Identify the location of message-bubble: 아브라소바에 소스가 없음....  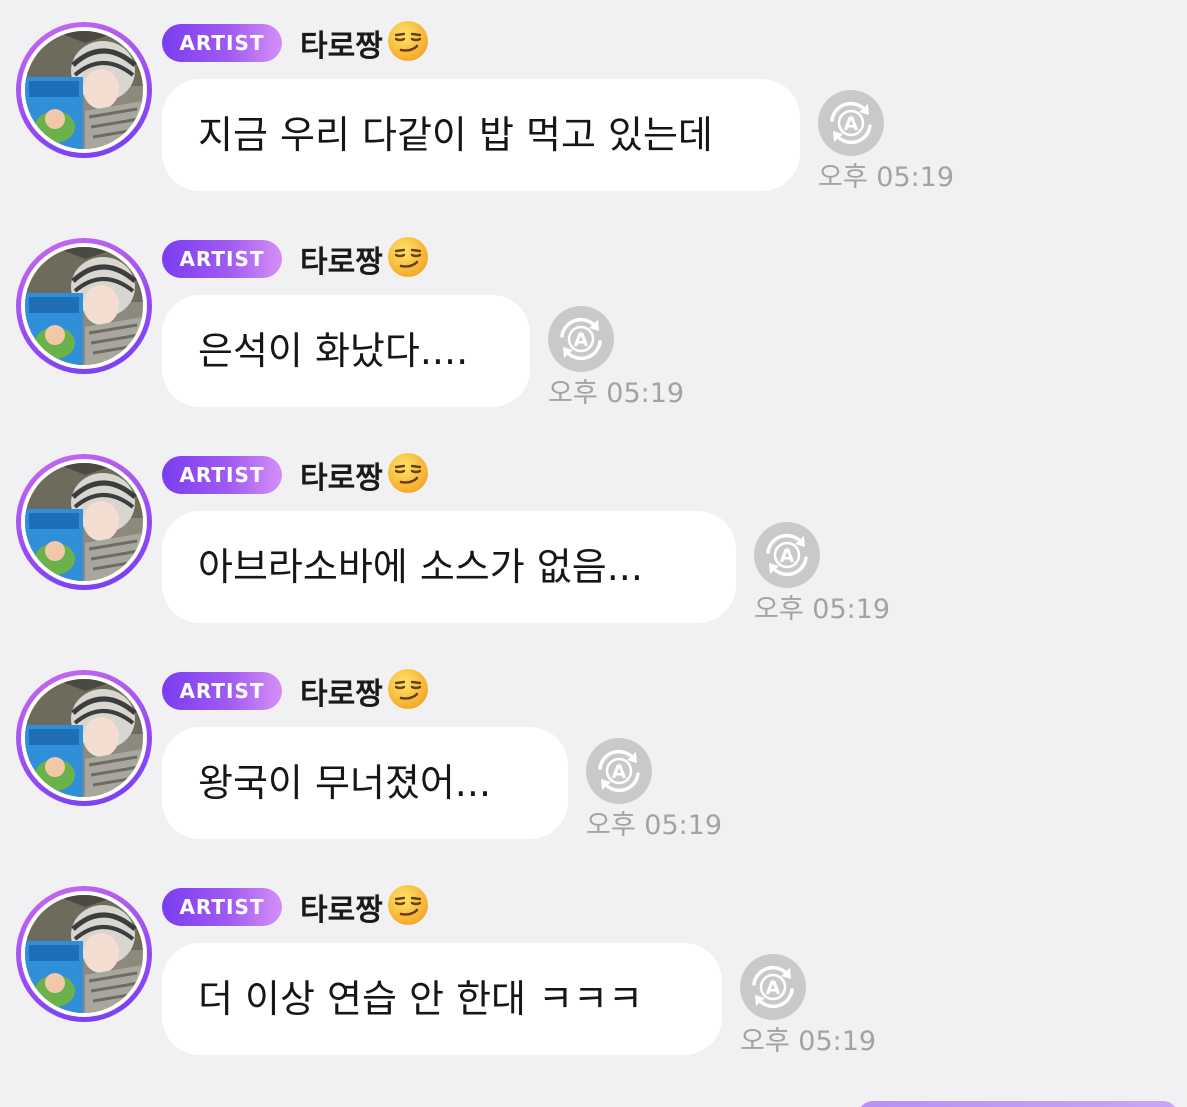
(449, 567).